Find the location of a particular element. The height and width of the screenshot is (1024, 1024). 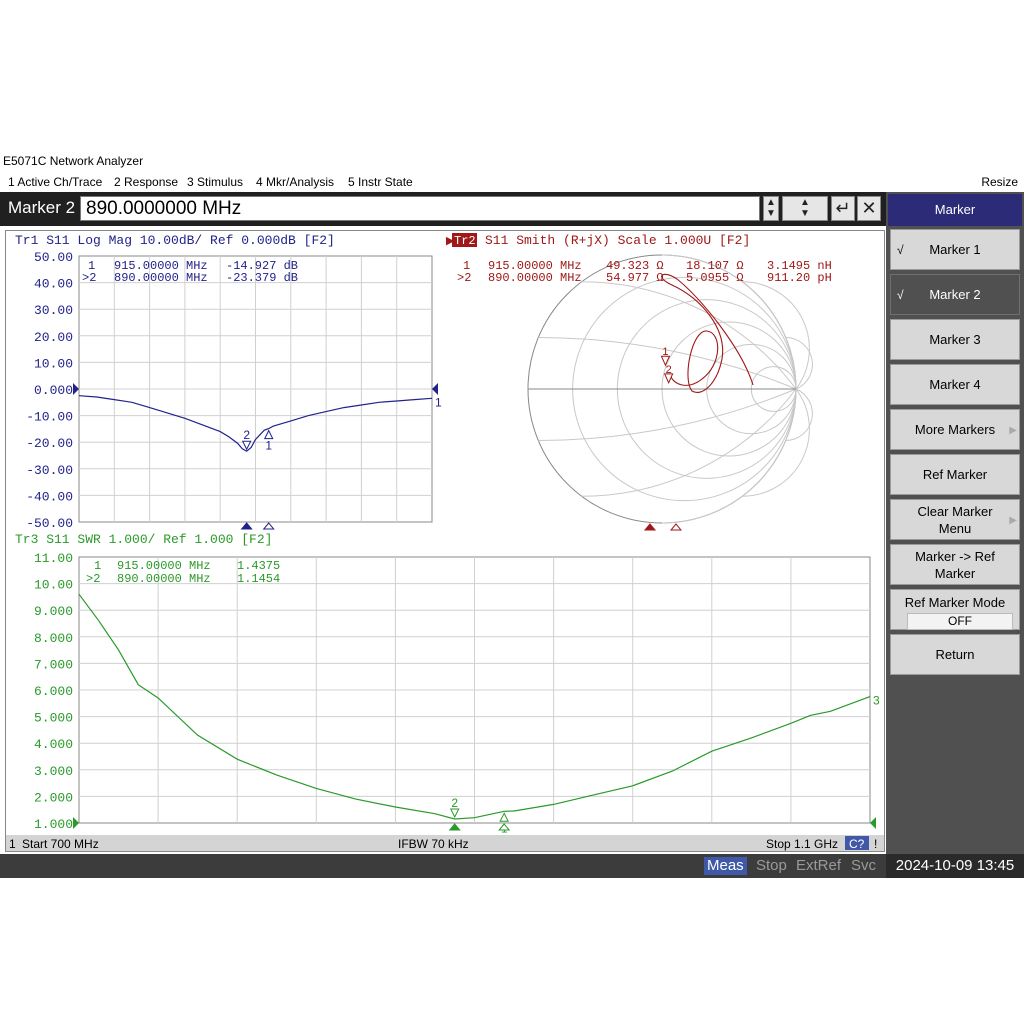

footer-channel: 1 is located at coordinates (12, 844).